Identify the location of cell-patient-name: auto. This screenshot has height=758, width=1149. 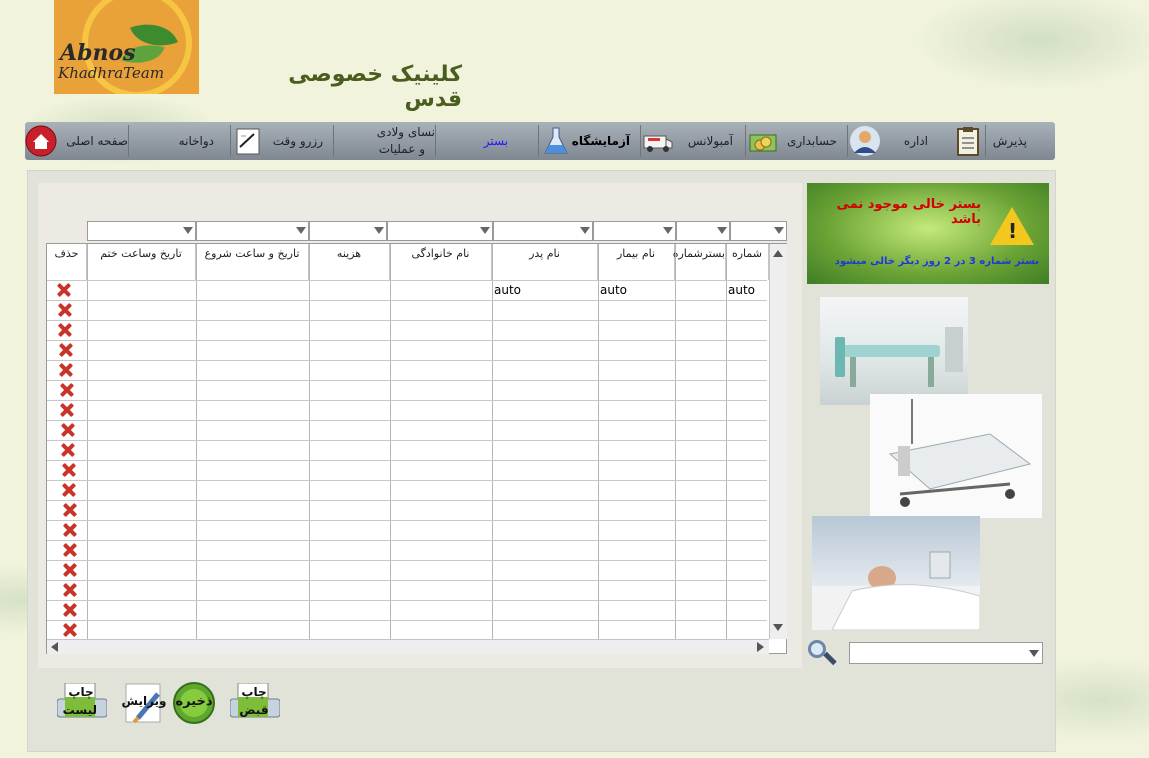
(612, 290).